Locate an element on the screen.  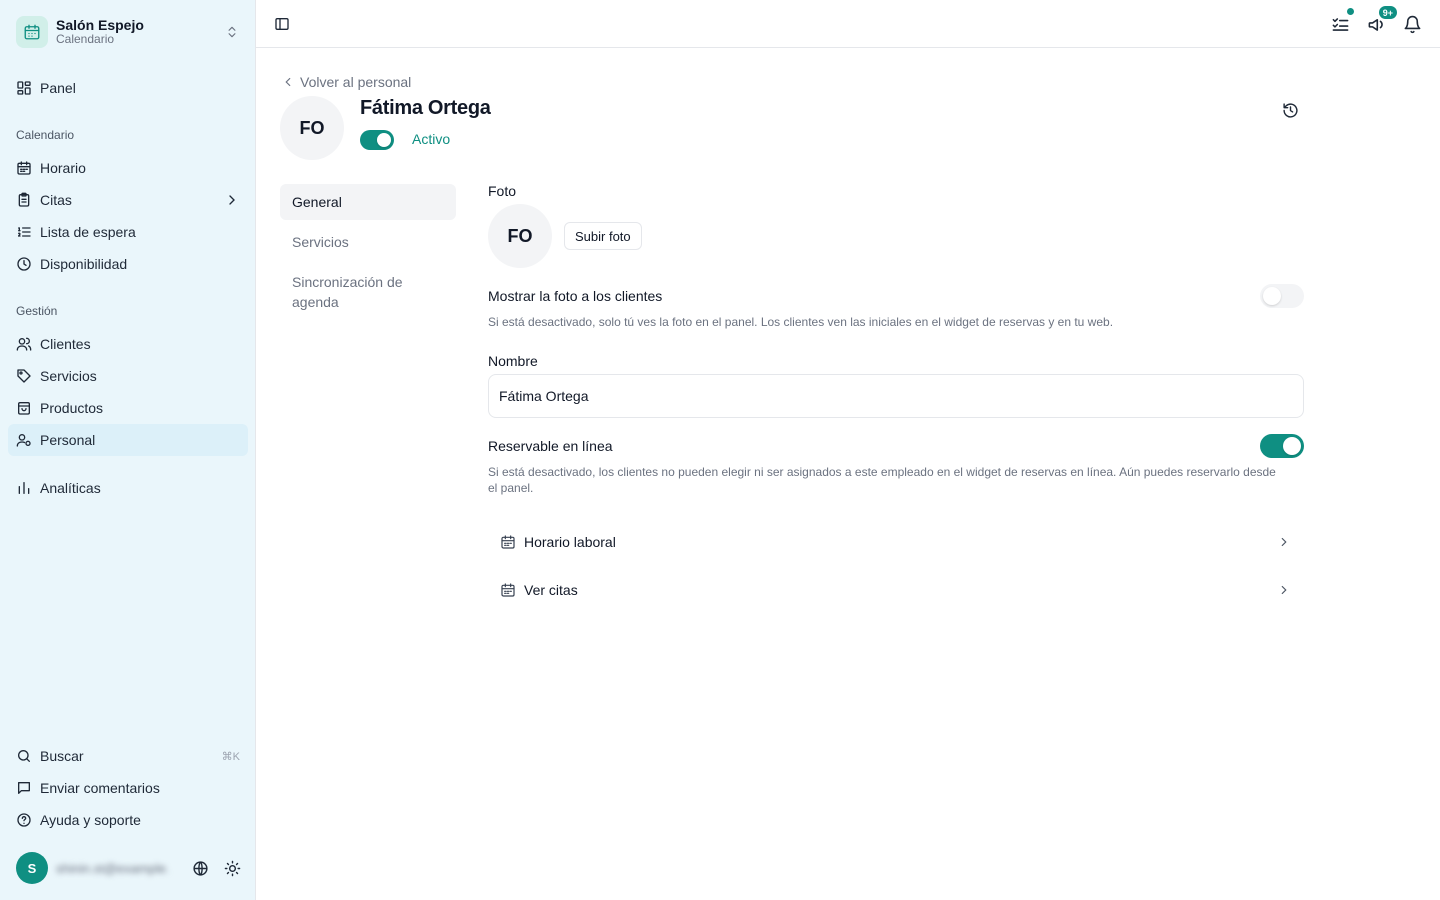
section-label-management: Gestión is located at coordinates (37, 311).